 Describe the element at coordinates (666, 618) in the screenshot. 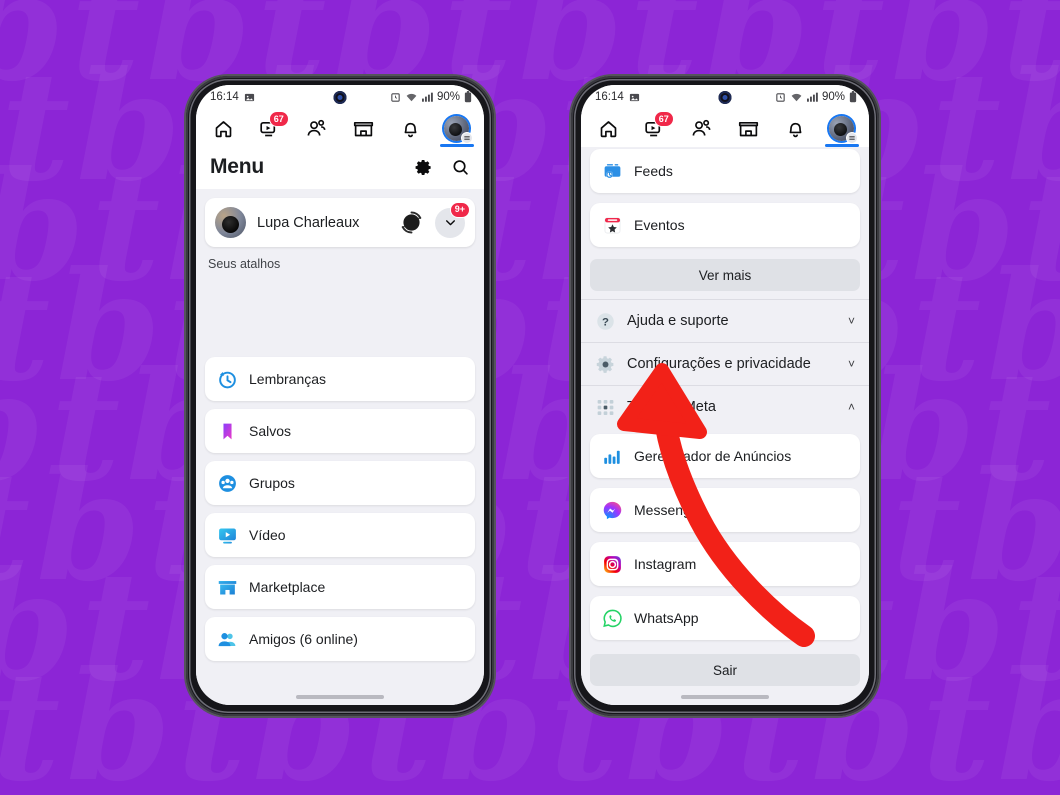

I see `meta-app-label: WhatsApp` at that location.